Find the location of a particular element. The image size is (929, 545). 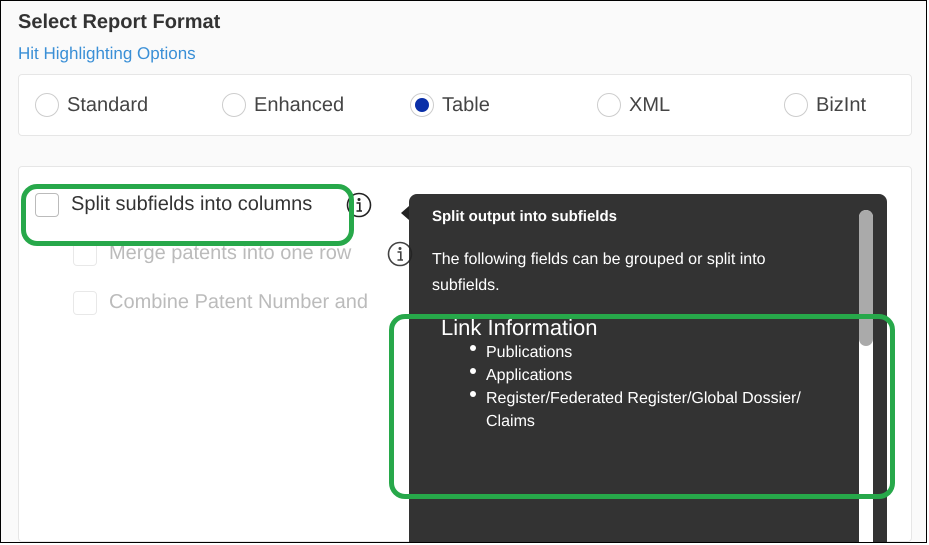

scrollbar-track is located at coordinates (866, 376).